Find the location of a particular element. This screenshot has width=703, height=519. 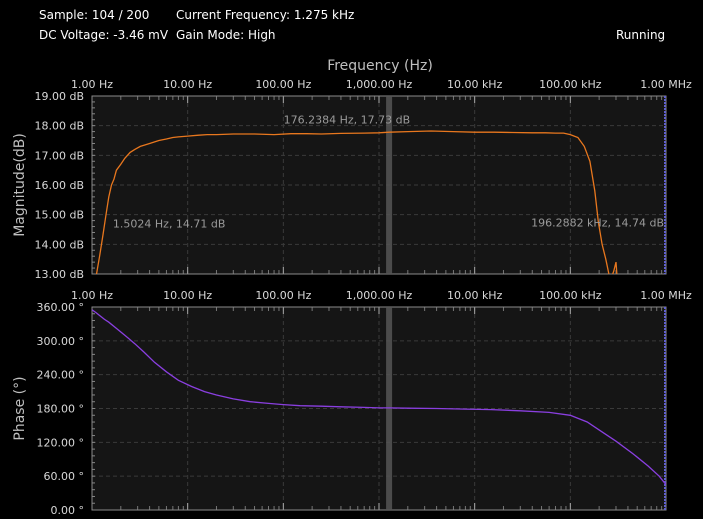

phase-y-axis-label: Phase (°) is located at coordinates (20, 408).